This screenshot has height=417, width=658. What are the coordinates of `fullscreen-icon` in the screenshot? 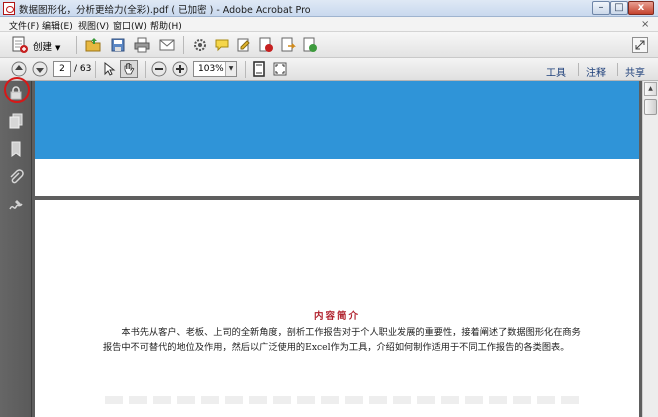 It's located at (640, 45).